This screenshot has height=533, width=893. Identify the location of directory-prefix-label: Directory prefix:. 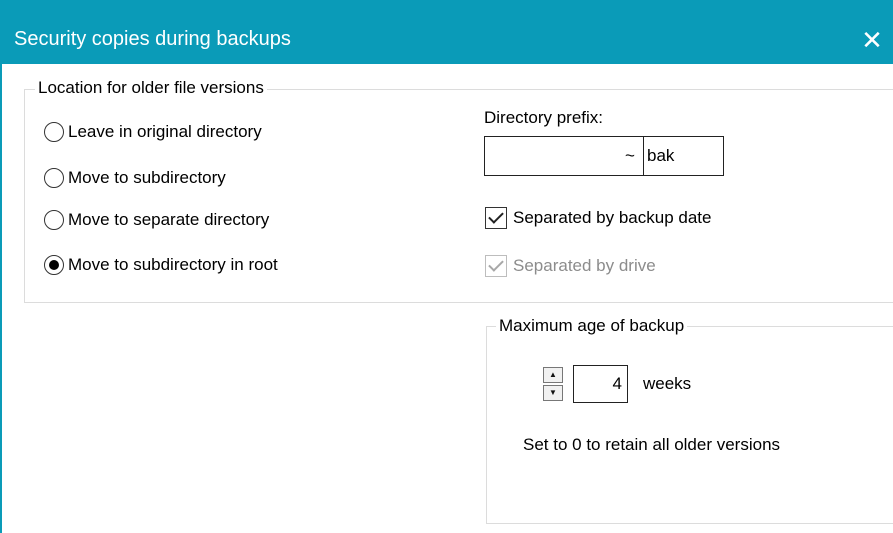
(544, 117).